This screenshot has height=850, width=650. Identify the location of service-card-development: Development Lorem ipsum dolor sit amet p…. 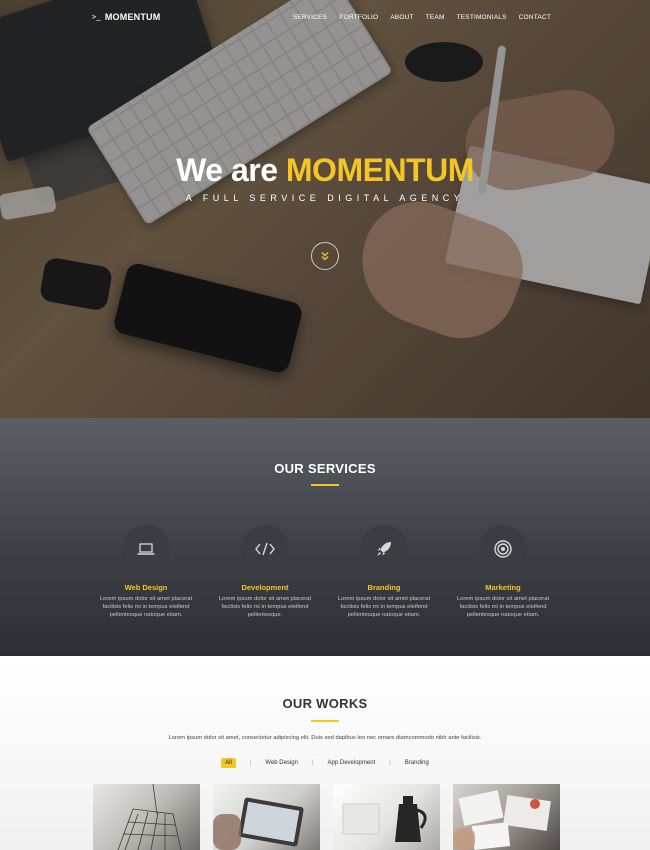
(265, 572).